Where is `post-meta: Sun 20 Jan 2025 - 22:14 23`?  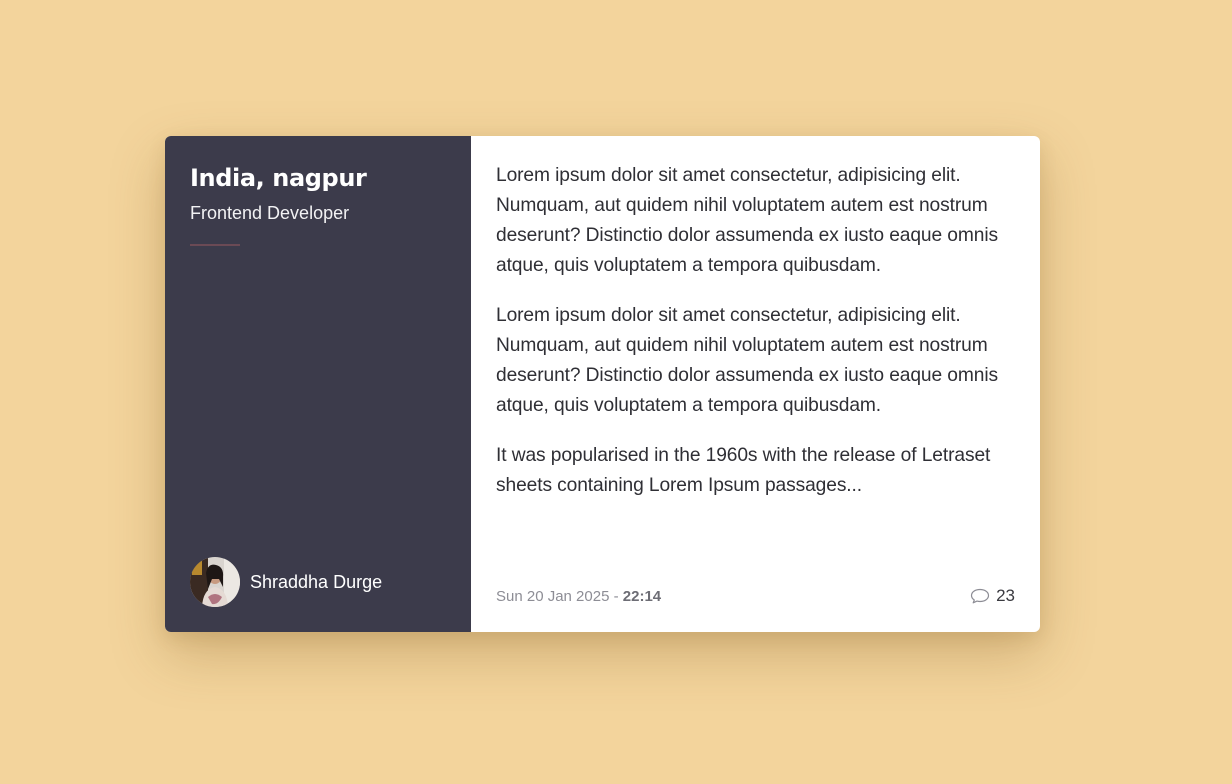
post-meta: Sun 20 Jan 2025 - 22:14 23 is located at coordinates (755, 596).